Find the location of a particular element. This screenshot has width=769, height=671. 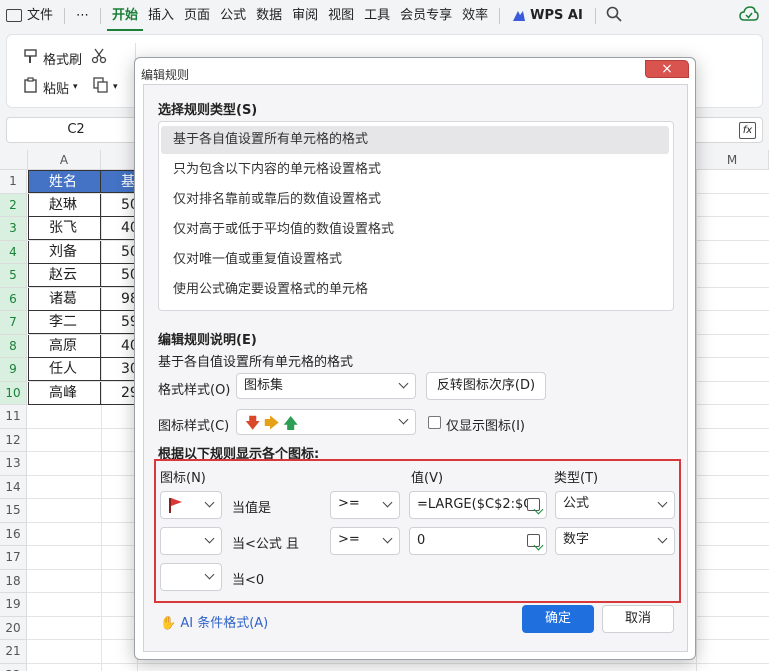

rule-type-option: 基于各自值设置所有单元格的格式 is located at coordinates (415, 140).